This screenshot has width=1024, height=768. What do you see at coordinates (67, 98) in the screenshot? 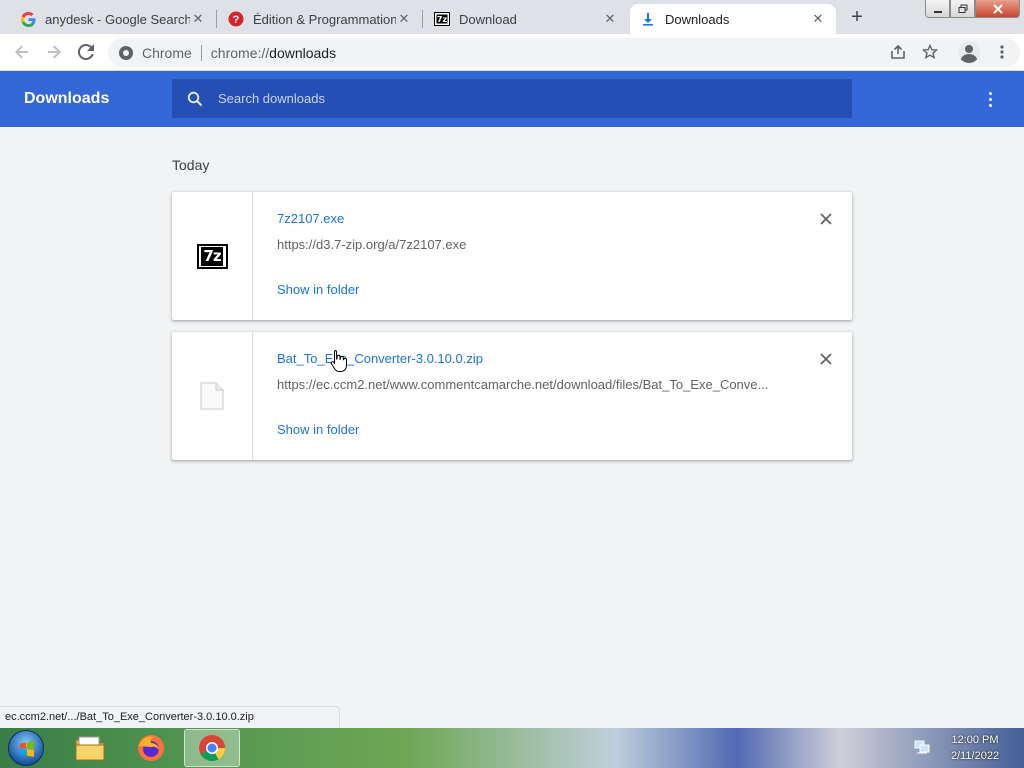
I see `page-title: Downloads` at bounding box center [67, 98].